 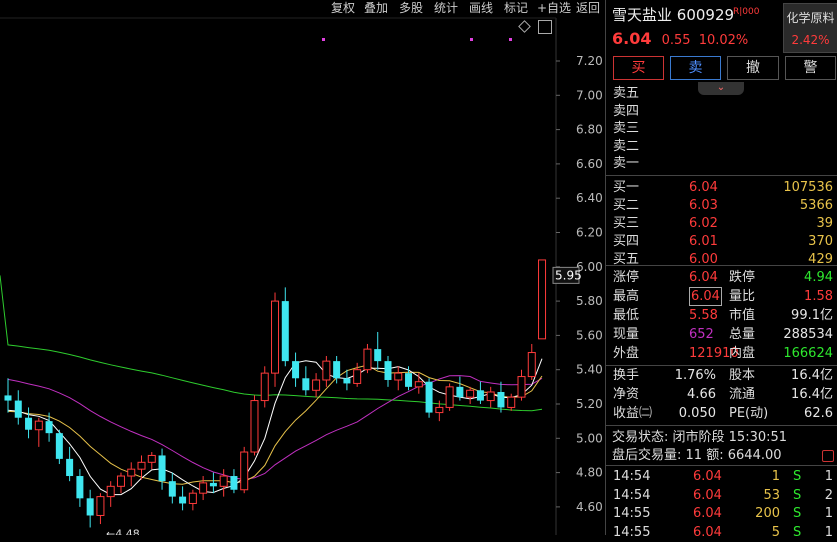 What do you see at coordinates (626, 315) in the screenshot?
I see `stat-label: 最低` at bounding box center [626, 315].